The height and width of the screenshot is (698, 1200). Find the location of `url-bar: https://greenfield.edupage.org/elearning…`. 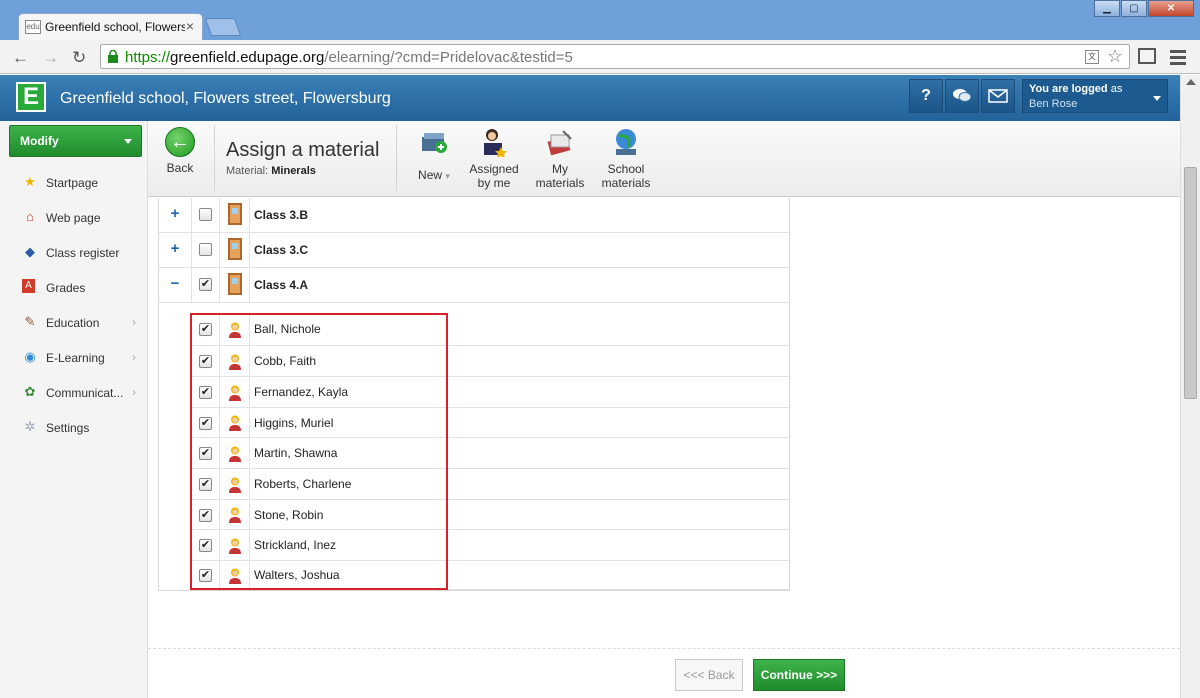

url-bar: https://greenfield.edupage.org/elearning… is located at coordinates (615, 56).